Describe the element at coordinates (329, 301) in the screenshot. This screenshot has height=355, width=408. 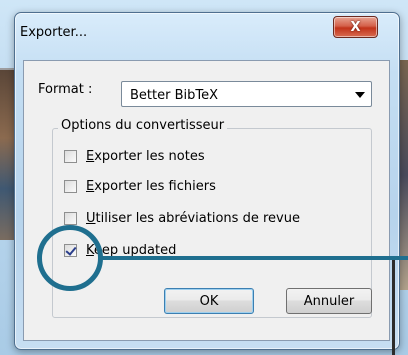
I see `cancel-button: Annuler` at that location.